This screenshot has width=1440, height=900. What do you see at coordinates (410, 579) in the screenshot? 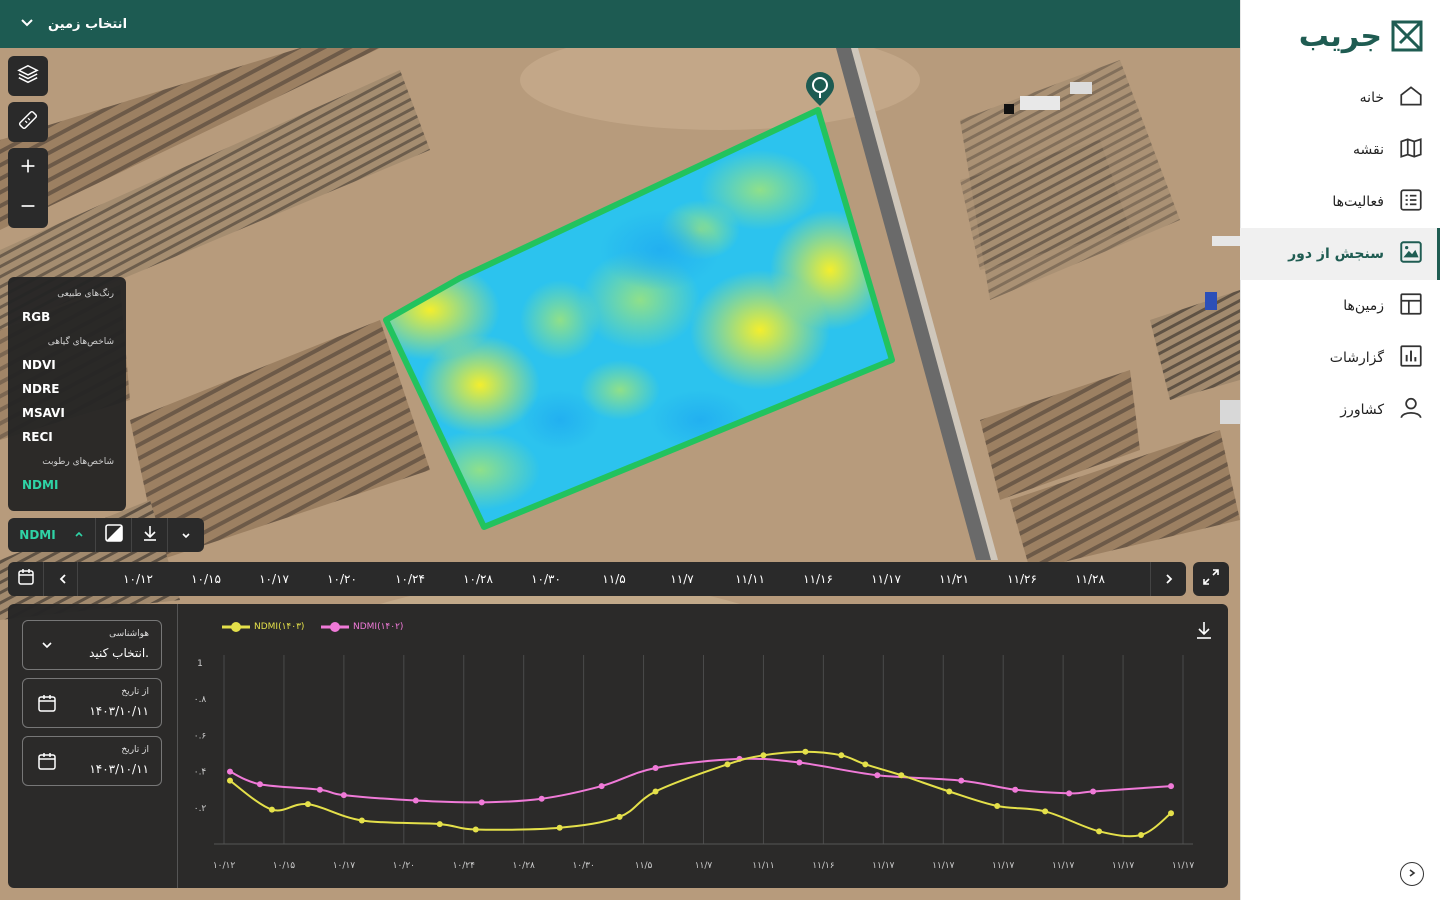
I see `timeline-date: ۱۰/۲۴` at bounding box center [410, 579].